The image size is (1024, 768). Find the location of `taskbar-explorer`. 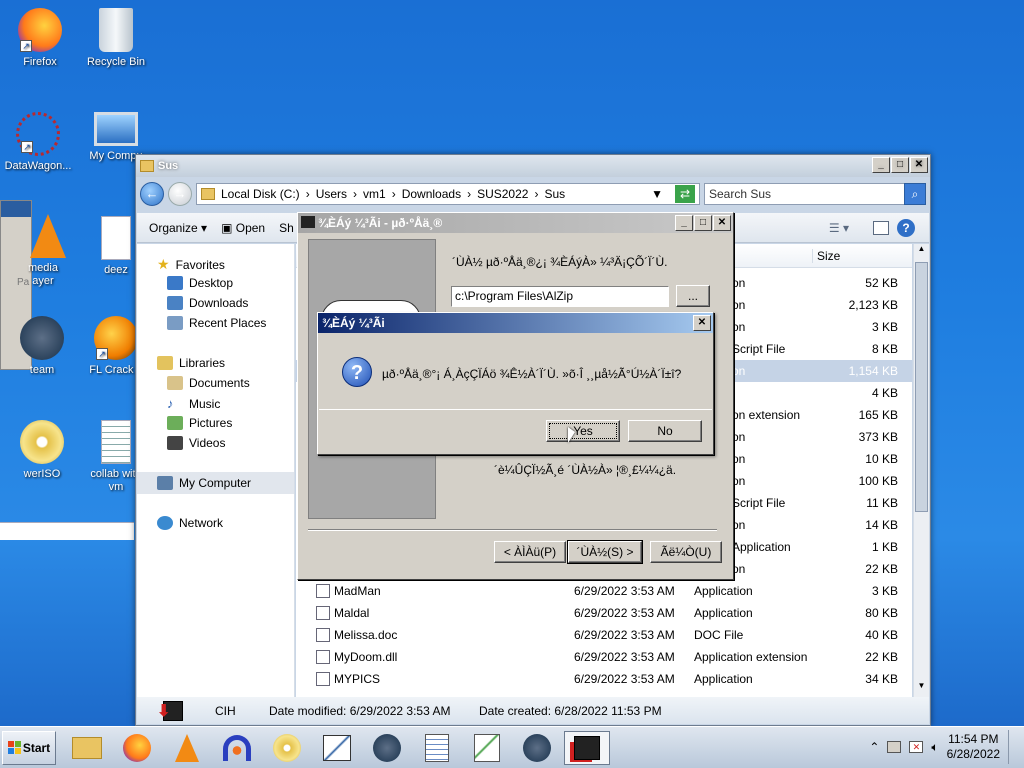

taskbar-explorer is located at coordinates (87, 748).